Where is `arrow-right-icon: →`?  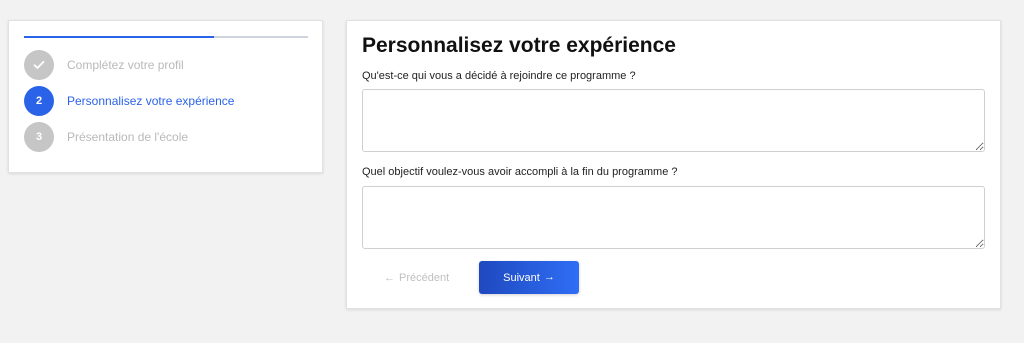 arrow-right-icon: → is located at coordinates (549, 277).